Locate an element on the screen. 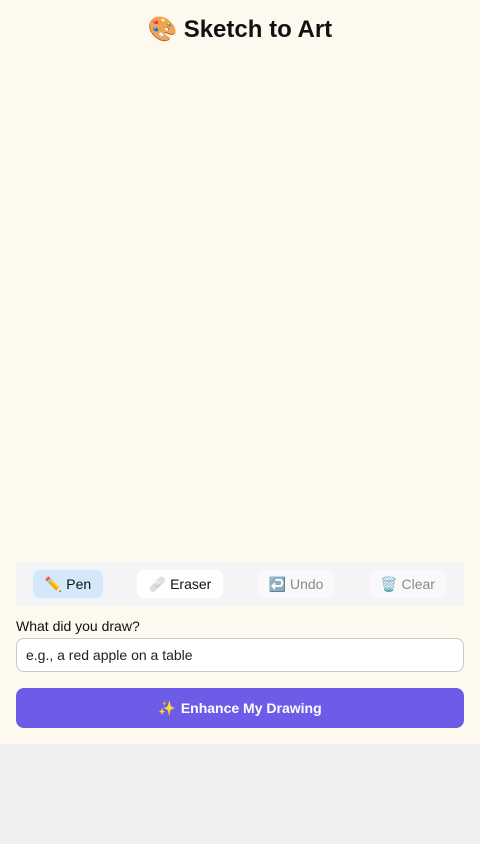 This screenshot has width=480, height=844. drawing-toolbar: ✏️ Pen 🩹 Eraser ↩️ Undo 🗑️ Clear is located at coordinates (240, 584).